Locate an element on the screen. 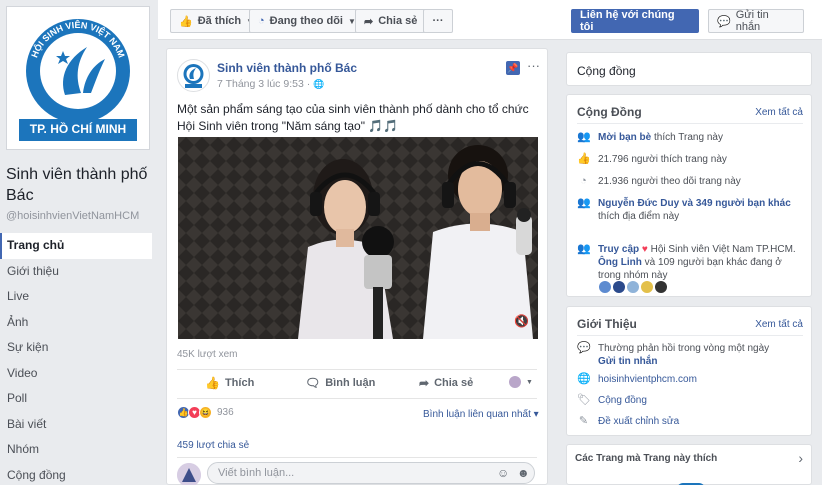 This screenshot has width=822, height=485. likes-count: 21.796 người thích trang này is located at coordinates (662, 159).